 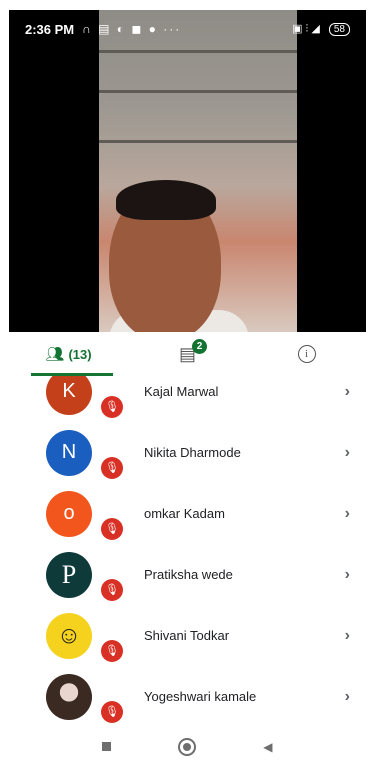 I want to click on recents-icon, so click(x=107, y=746).